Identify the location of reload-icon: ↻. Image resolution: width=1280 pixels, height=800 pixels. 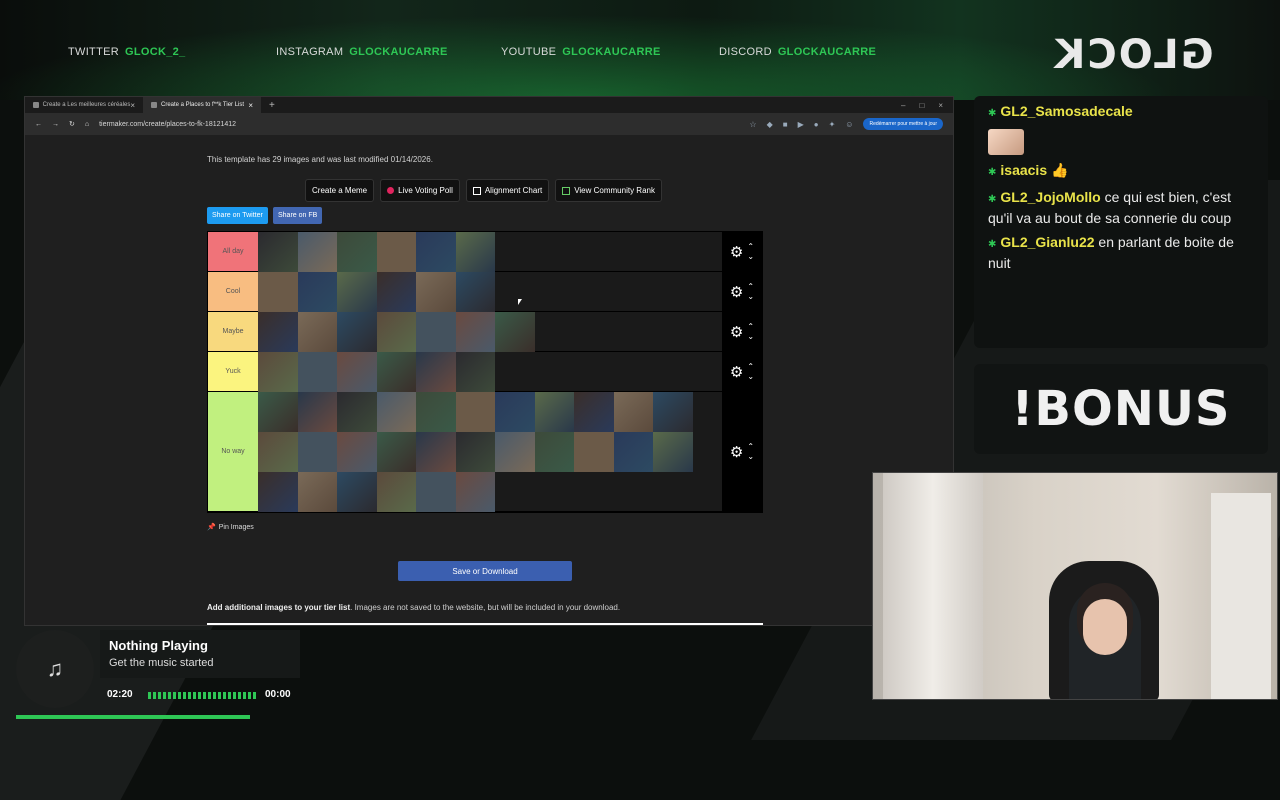
(72, 124).